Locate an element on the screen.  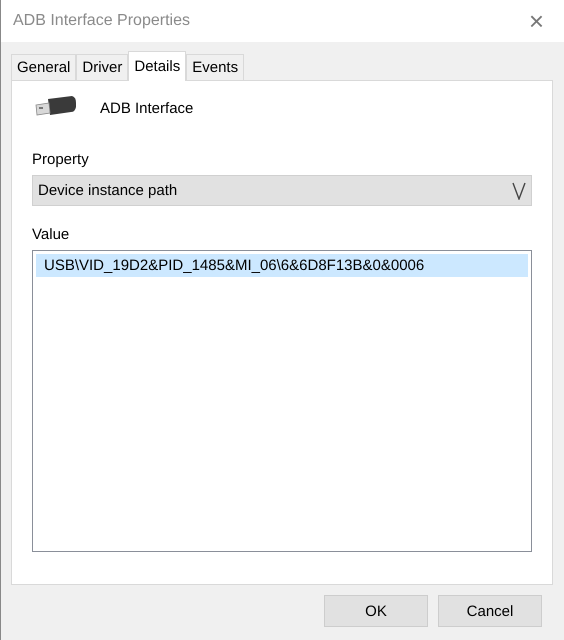
tab: Details is located at coordinates (157, 66).